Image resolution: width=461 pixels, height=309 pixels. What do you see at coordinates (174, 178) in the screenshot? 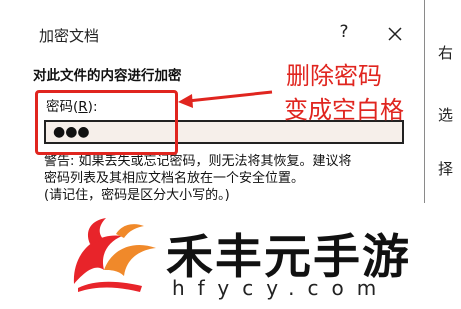
I see `warning-line: 密码列表及其相应文档名放在一个安全位置。` at bounding box center [174, 178].